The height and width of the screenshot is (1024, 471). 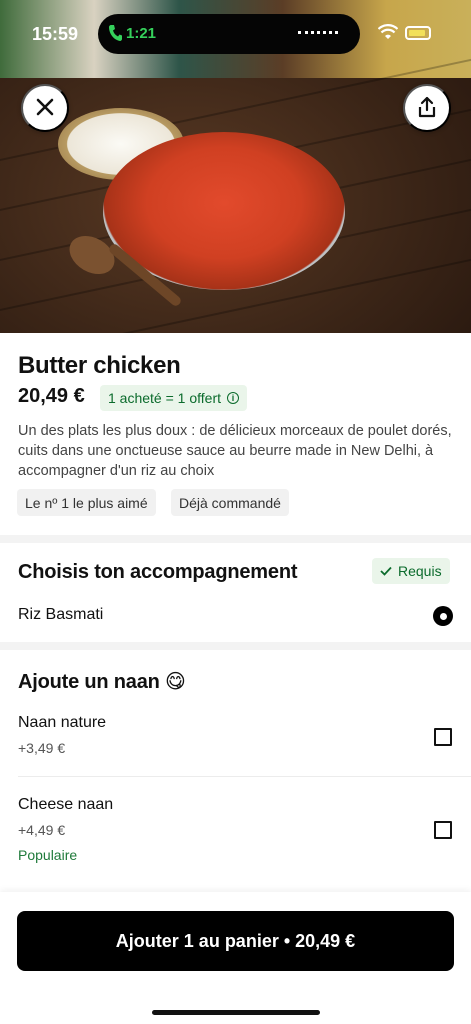 What do you see at coordinates (141, 33) in the screenshot?
I see `call-duration: 1:21` at bounding box center [141, 33].